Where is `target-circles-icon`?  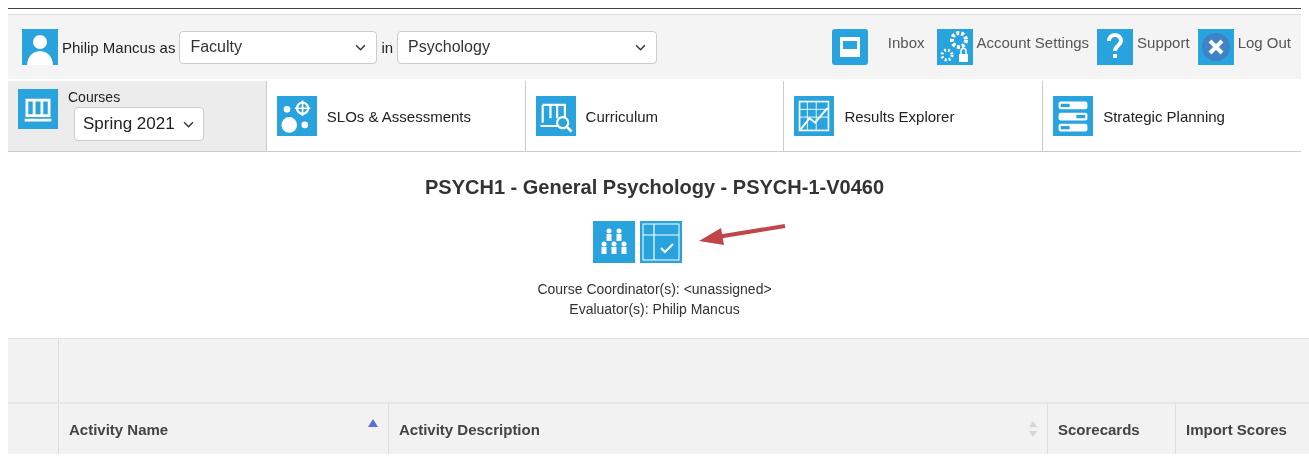
target-circles-icon is located at coordinates (296, 116).